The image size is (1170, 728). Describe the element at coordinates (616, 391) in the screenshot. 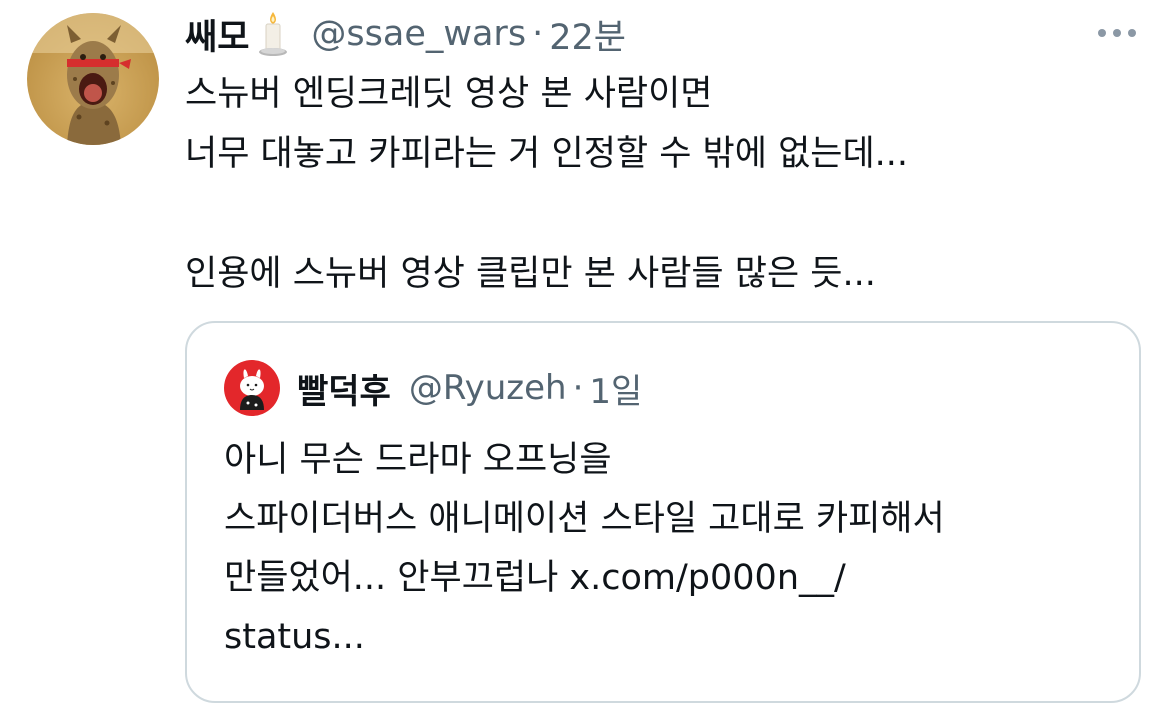

I see `quoted-tweet-timestamp: 1일` at that location.